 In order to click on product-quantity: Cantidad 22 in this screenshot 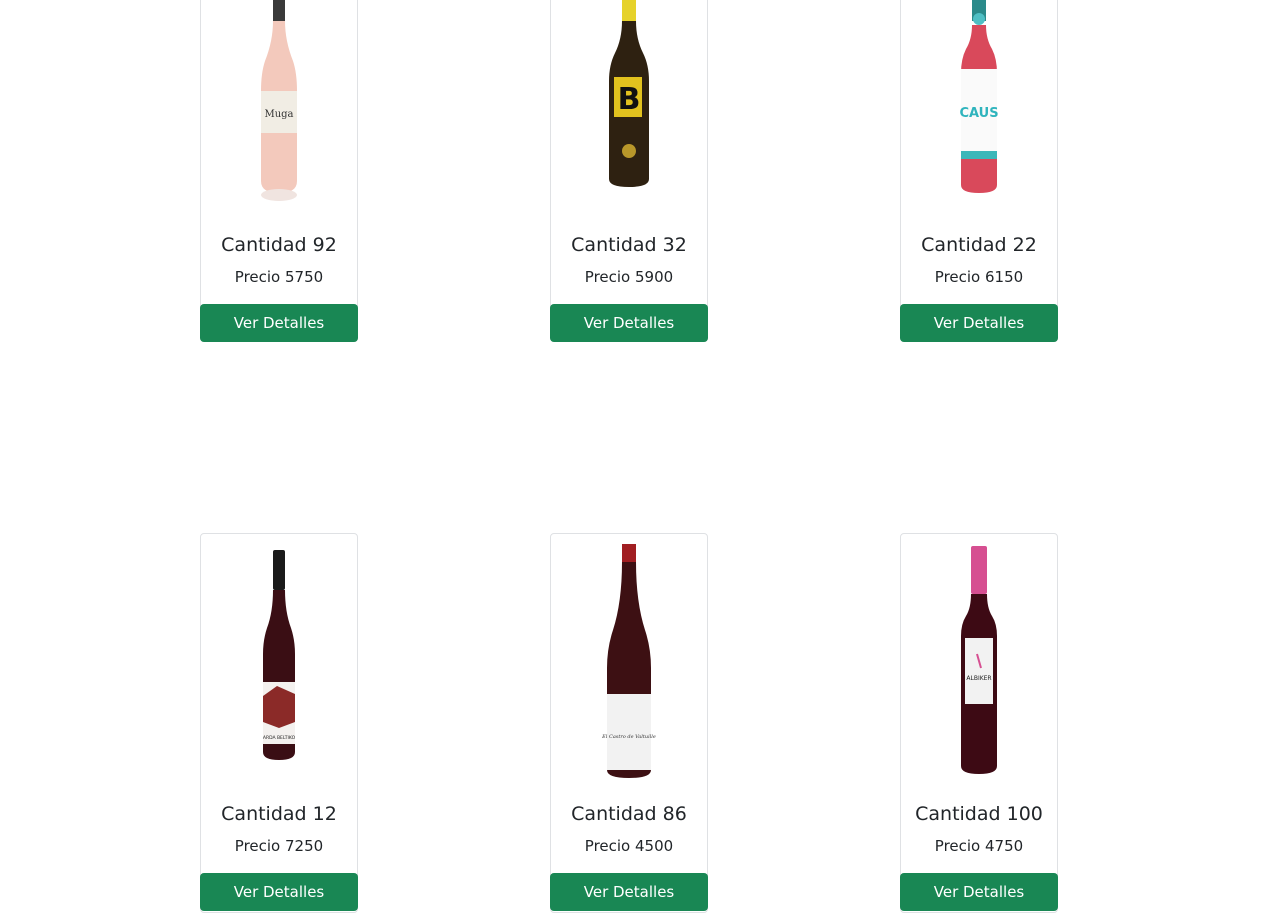, I will do `click(979, 245)`.